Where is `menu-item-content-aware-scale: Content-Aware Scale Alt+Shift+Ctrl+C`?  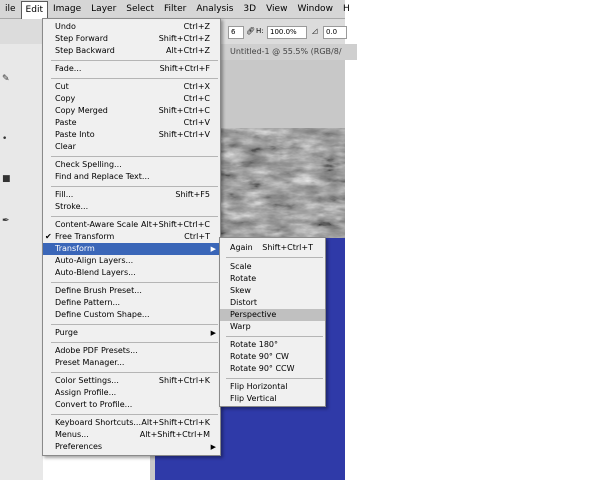
menu-item-content-aware-scale: Content-Aware Scale Alt+Shift+Ctrl+C is located at coordinates (131, 225).